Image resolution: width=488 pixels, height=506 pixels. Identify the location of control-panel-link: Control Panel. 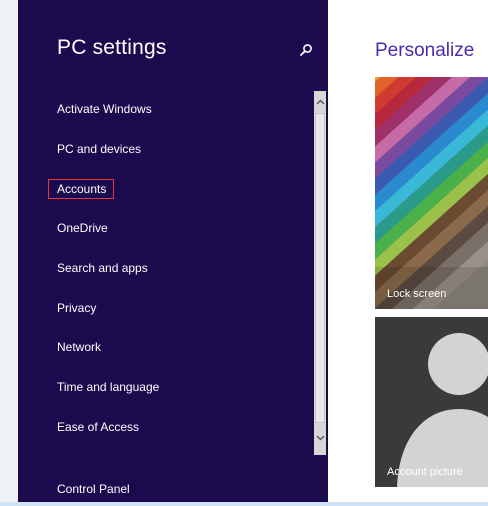
(93, 489).